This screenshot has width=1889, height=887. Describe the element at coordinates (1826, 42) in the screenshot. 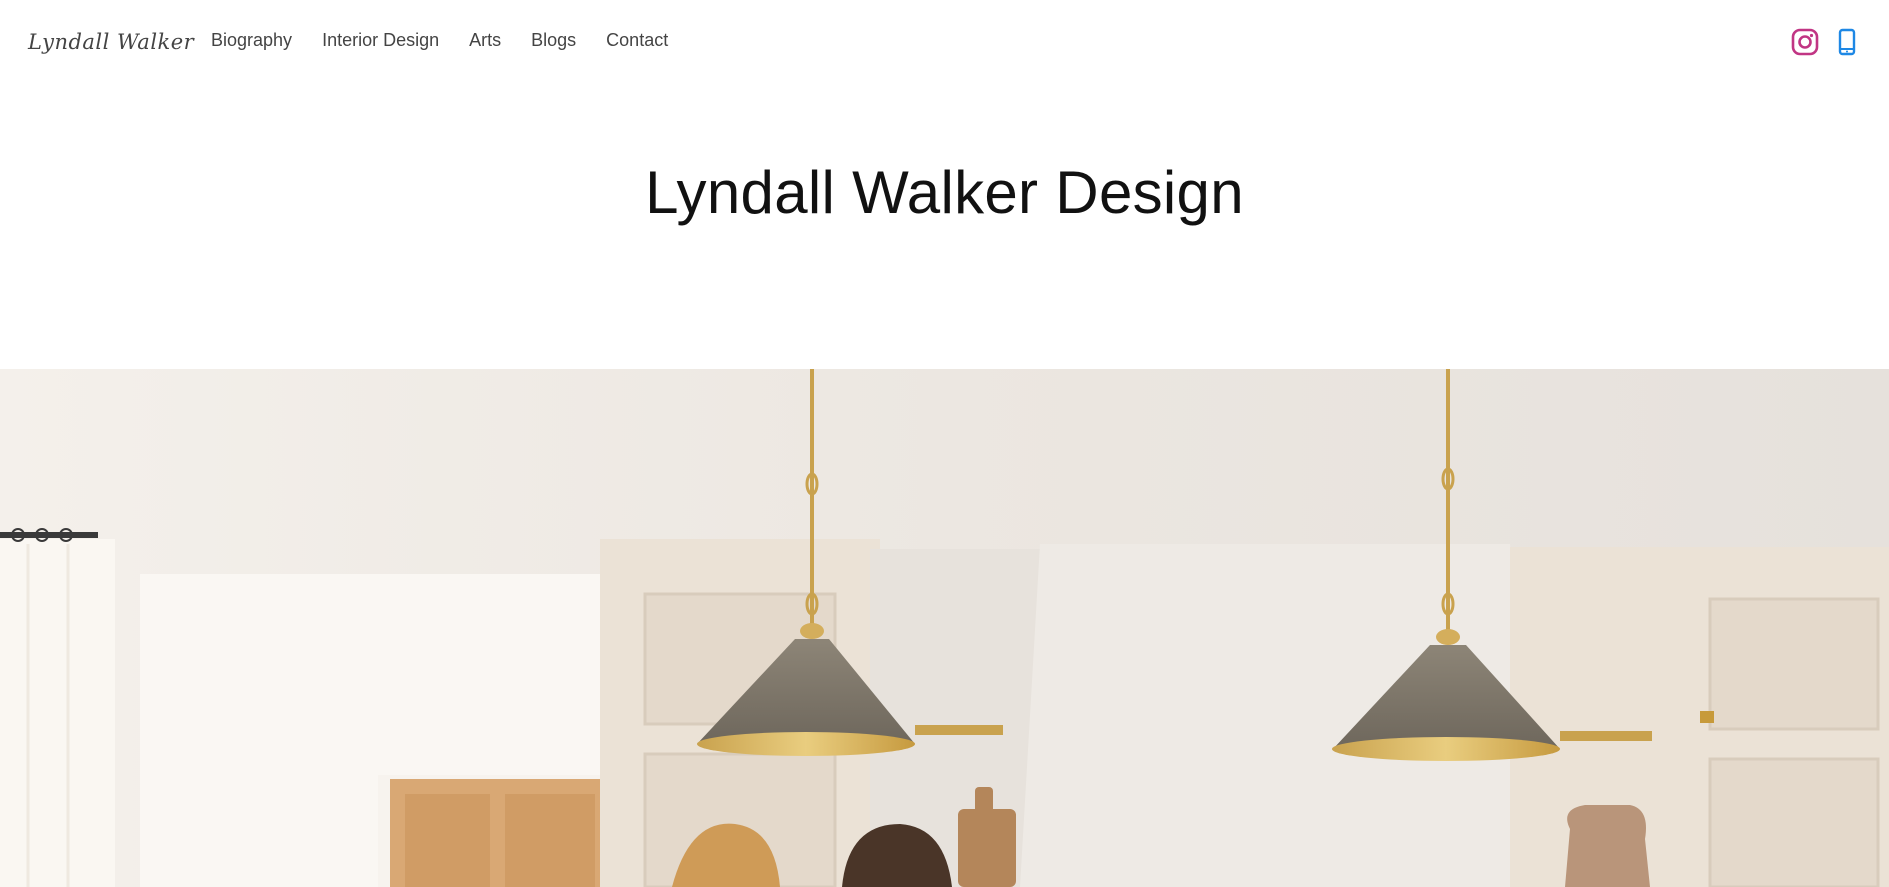

I see `social-links` at that location.